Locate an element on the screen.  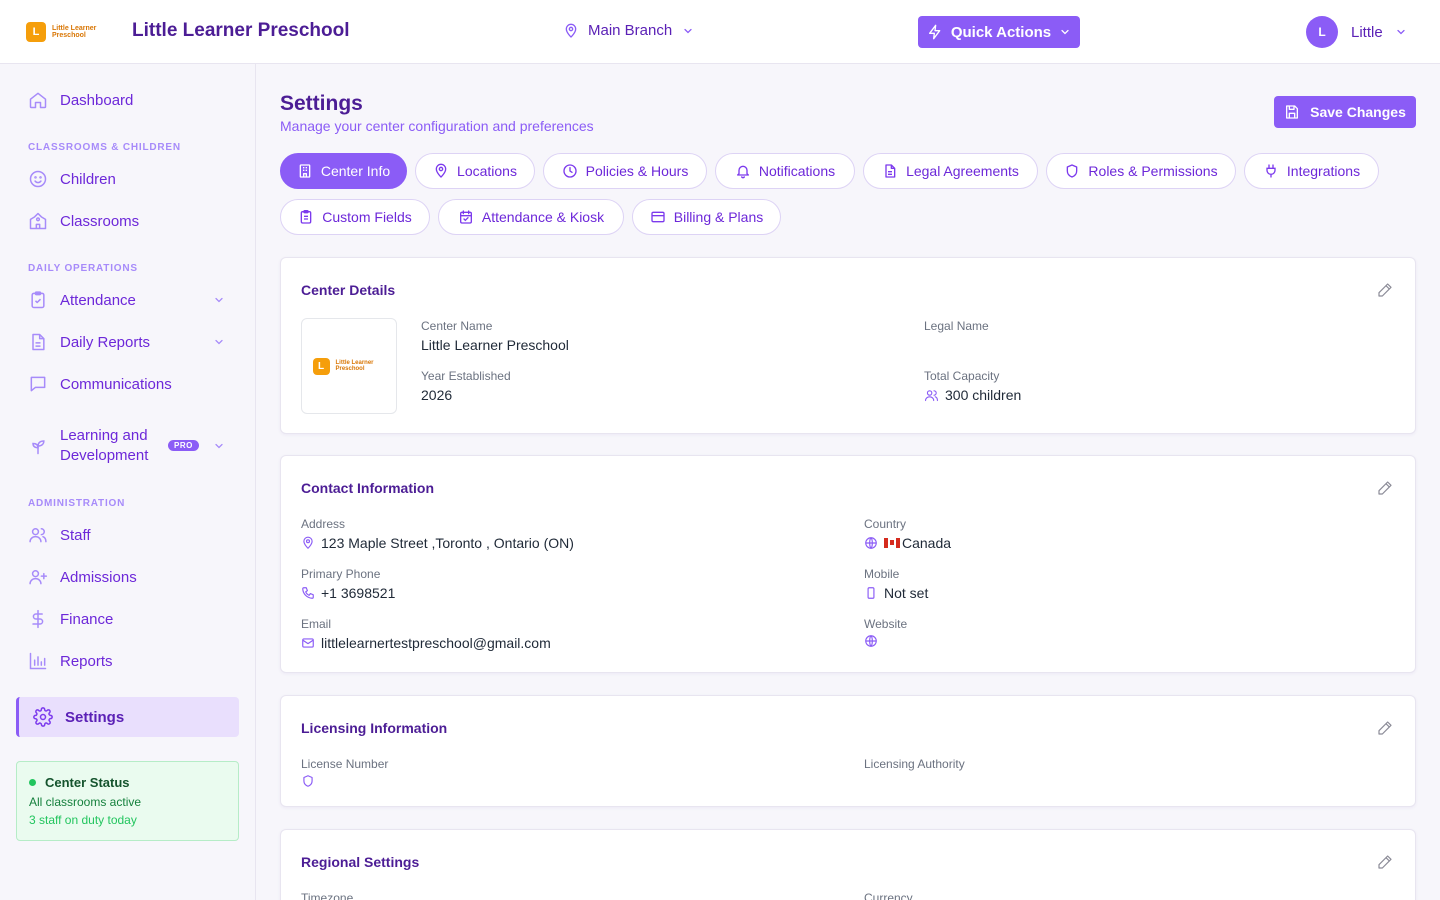
center-logo-content: L Little Learner Preschool is located at coordinates (349, 366).